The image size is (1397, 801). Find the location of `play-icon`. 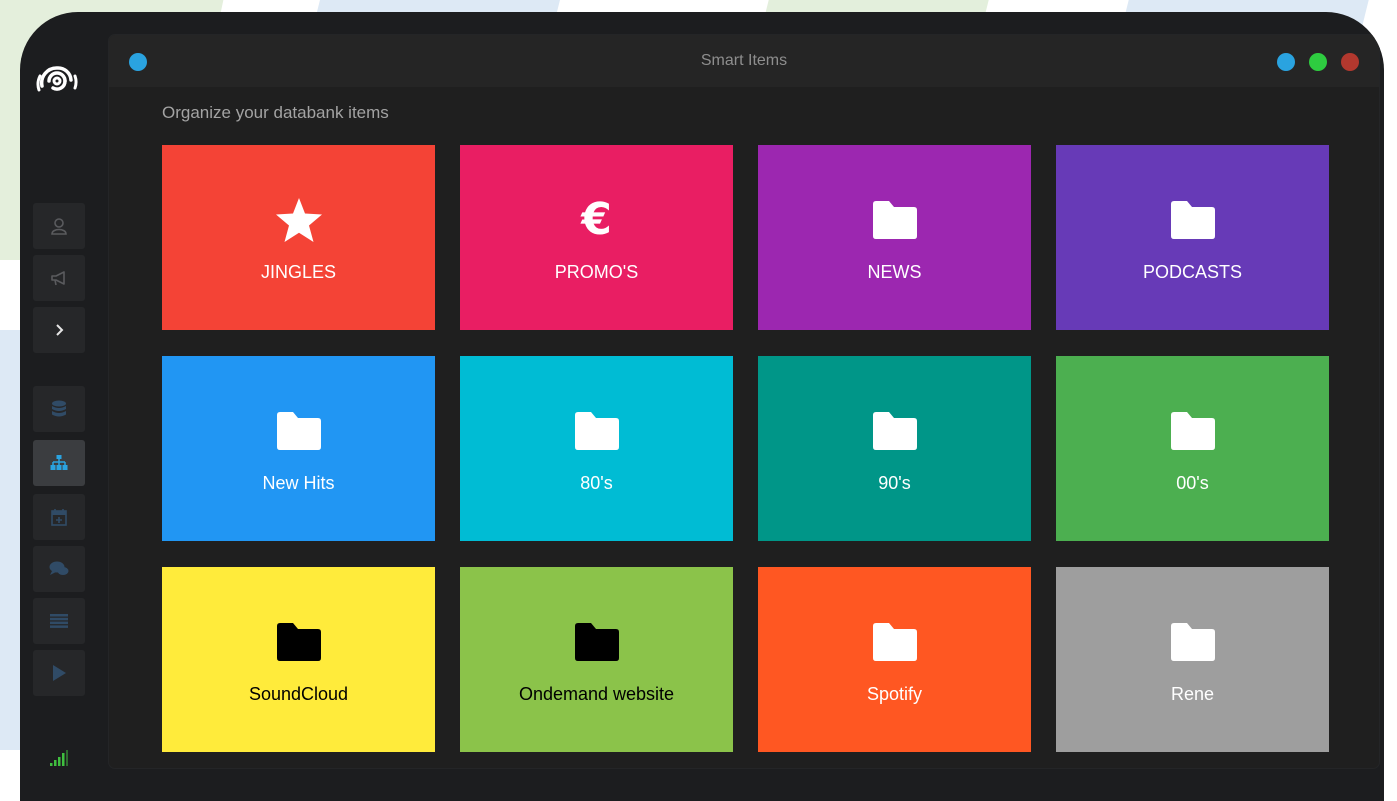

play-icon is located at coordinates (59, 673).